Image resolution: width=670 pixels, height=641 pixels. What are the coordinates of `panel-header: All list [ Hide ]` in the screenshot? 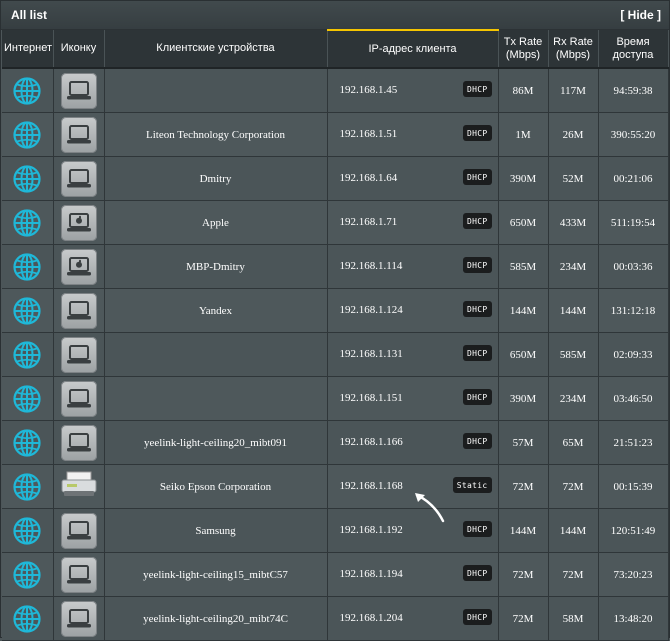 It's located at (335, 15).